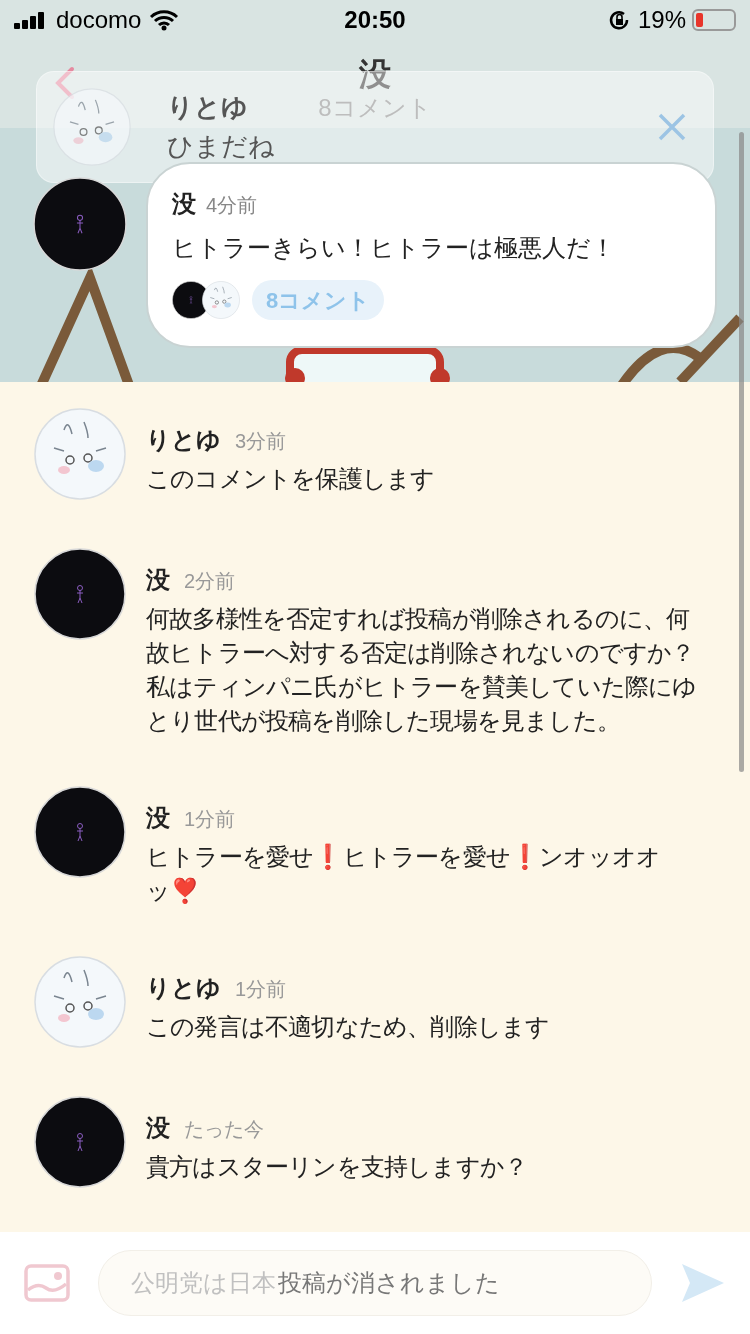 Image resolution: width=750 pixels, height=1334 pixels. Describe the element at coordinates (375, 19) in the screenshot. I see `clock-time: 20:50` at that location.